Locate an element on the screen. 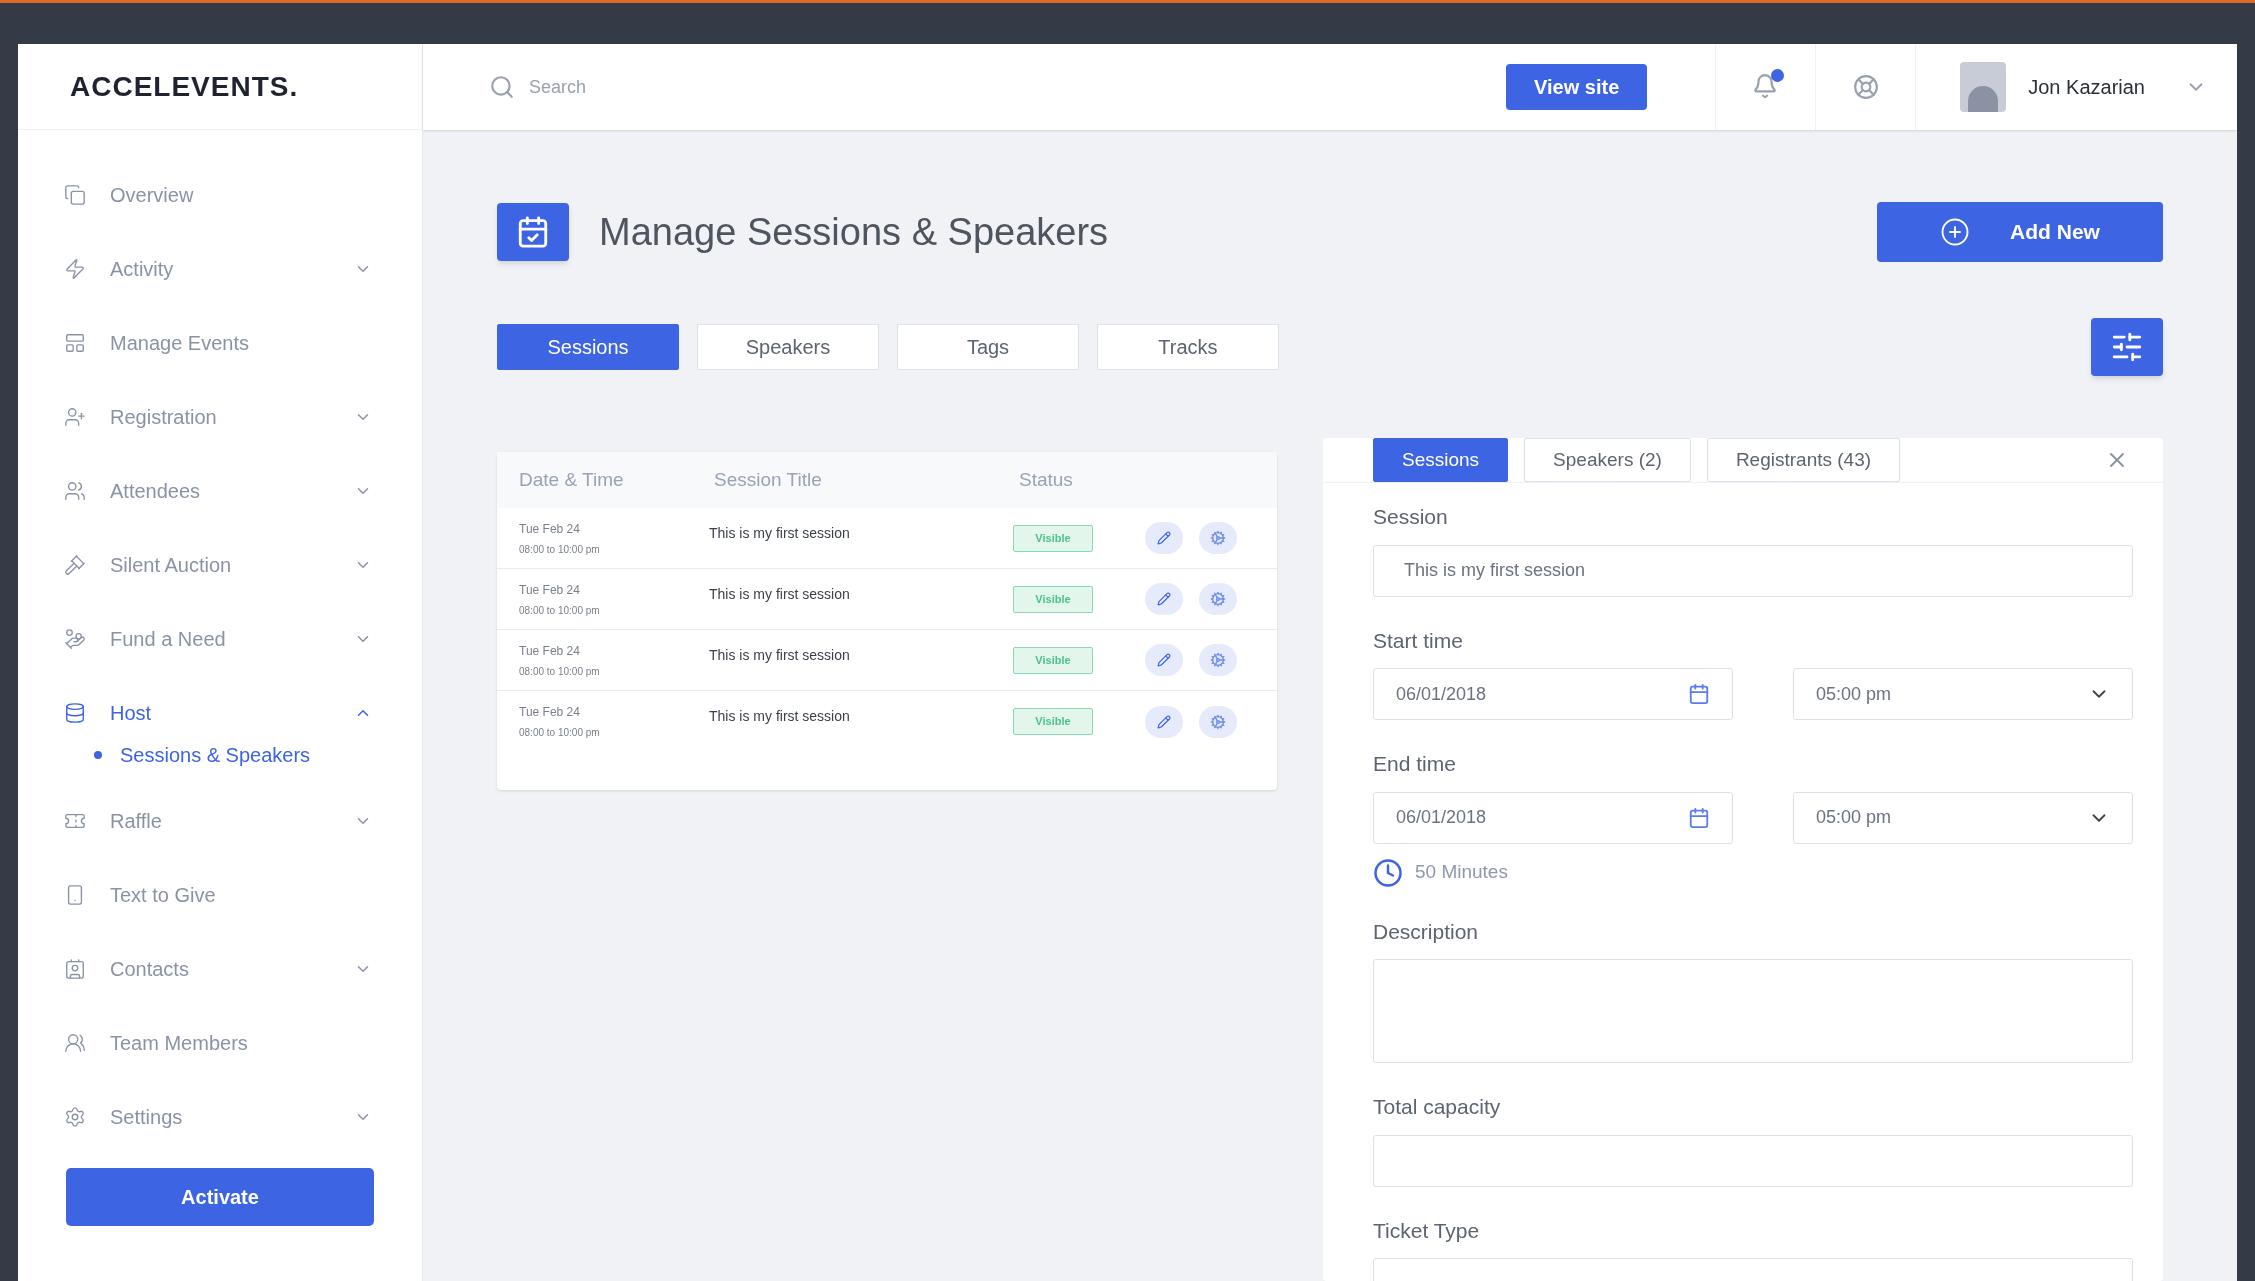 Image resolution: width=2255 pixels, height=1281 pixels. sidebar-item: Manage Events is located at coordinates (220, 343).